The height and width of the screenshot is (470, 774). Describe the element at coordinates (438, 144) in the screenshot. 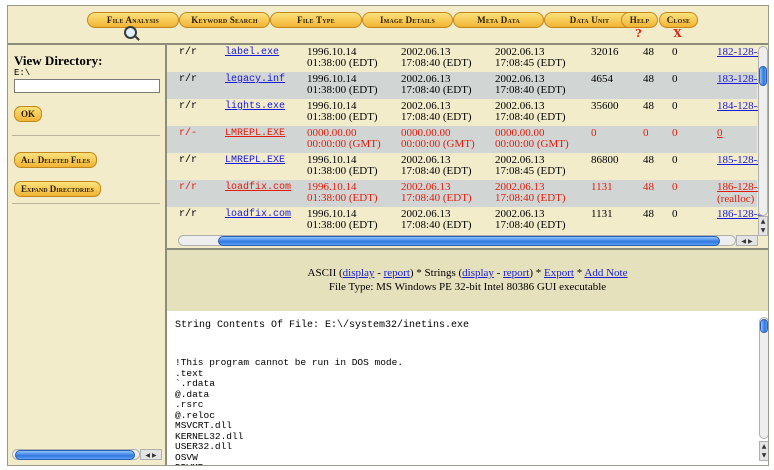

I see `accessed-time: 00:00:00 (GMT)` at that location.